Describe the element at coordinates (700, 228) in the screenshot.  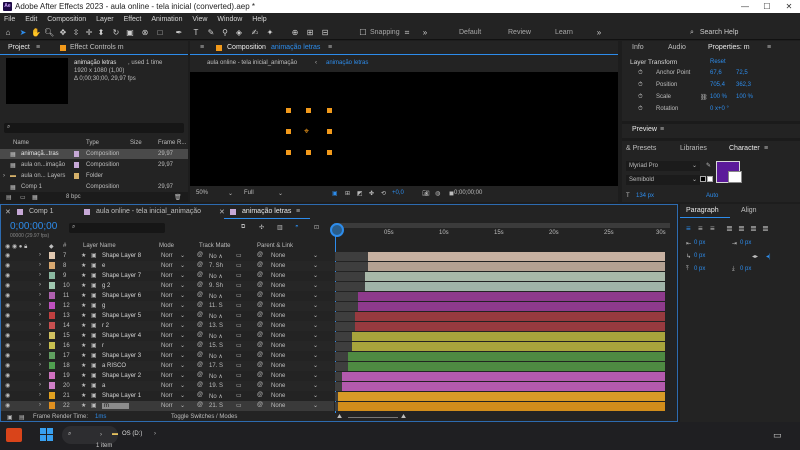
I see `align-center-icon: ≡` at that location.